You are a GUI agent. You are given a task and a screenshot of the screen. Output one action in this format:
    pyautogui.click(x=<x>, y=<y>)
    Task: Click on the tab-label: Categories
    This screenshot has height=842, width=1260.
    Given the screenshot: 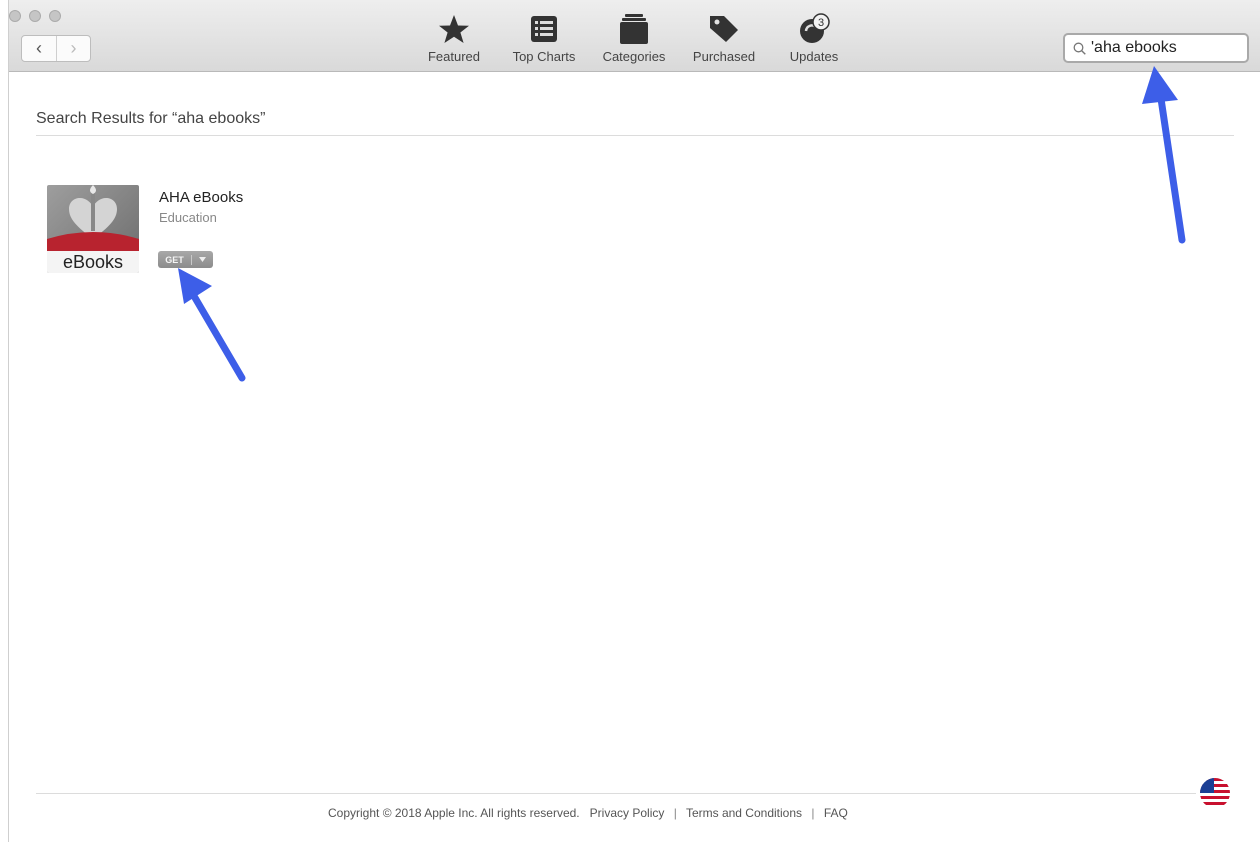 What is the action you would take?
    pyautogui.click(x=634, y=56)
    